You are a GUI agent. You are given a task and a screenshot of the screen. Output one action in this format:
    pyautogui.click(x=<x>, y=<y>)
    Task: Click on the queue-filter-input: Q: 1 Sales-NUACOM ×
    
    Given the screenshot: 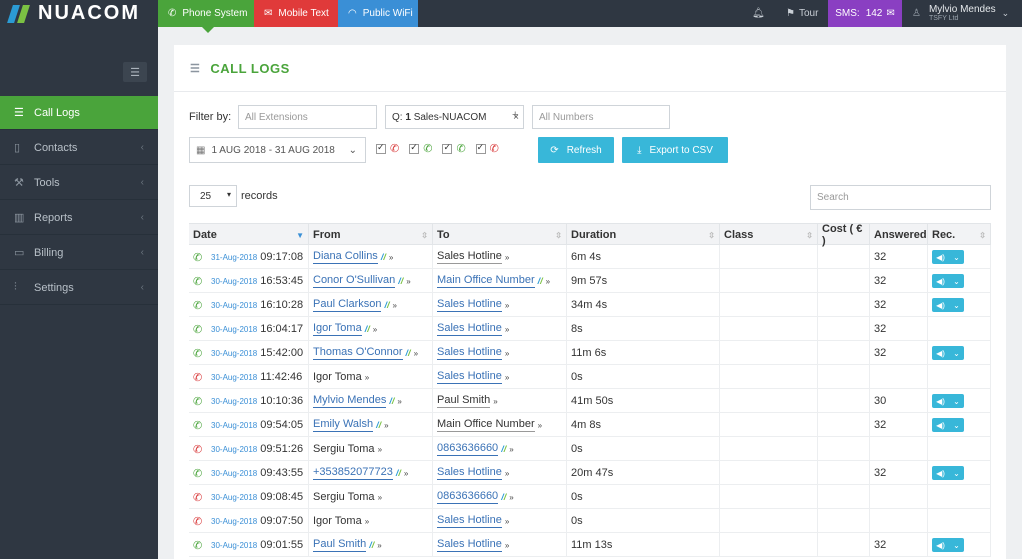 What is the action you would take?
    pyautogui.click(x=454, y=117)
    